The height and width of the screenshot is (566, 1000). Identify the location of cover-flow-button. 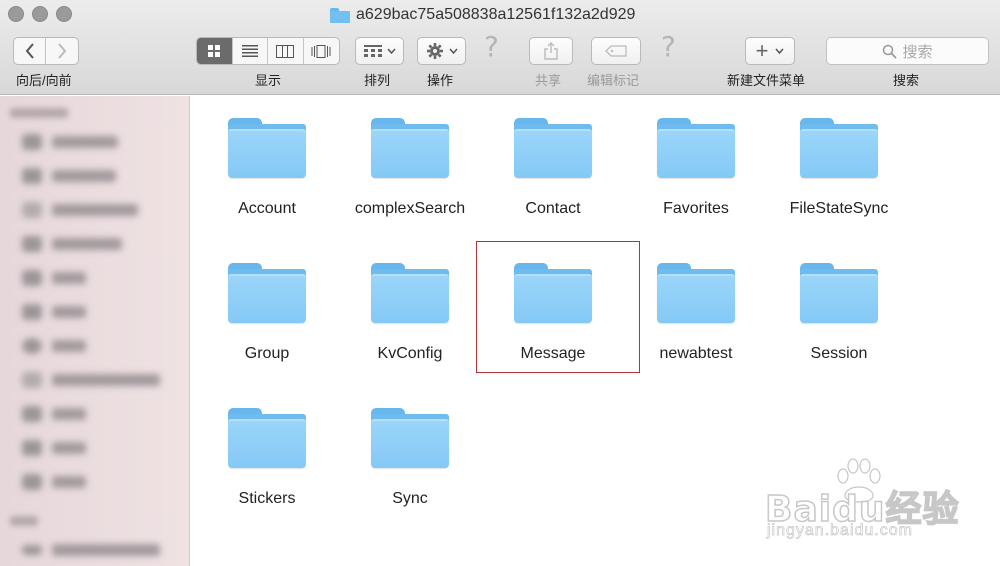
(321, 51).